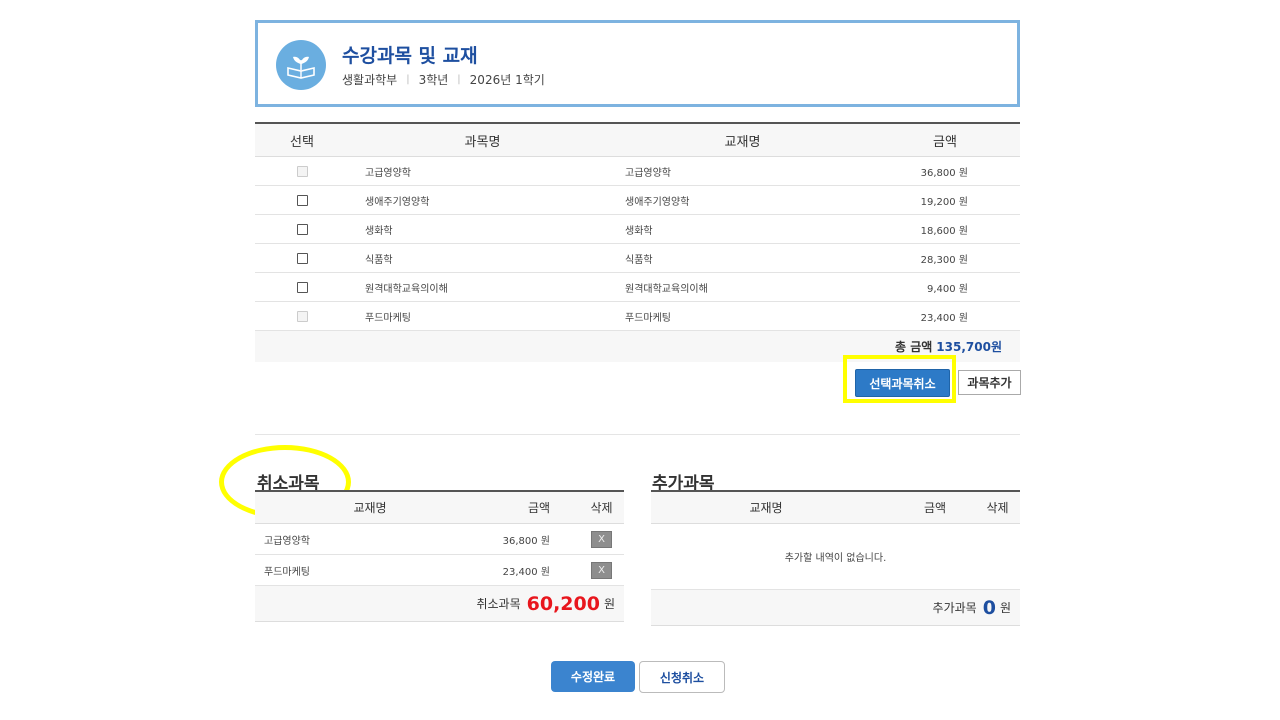 The height and width of the screenshot is (720, 1280). What do you see at coordinates (637, 140) in the screenshot?
I see `course-table-header: 선택 과목명 교재명 금액` at bounding box center [637, 140].